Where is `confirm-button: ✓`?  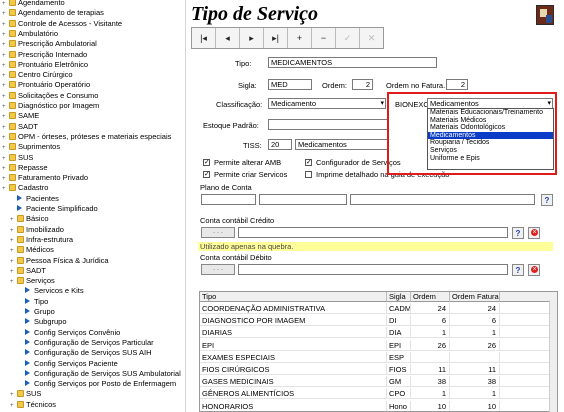 confirm-button: ✓ is located at coordinates (348, 38).